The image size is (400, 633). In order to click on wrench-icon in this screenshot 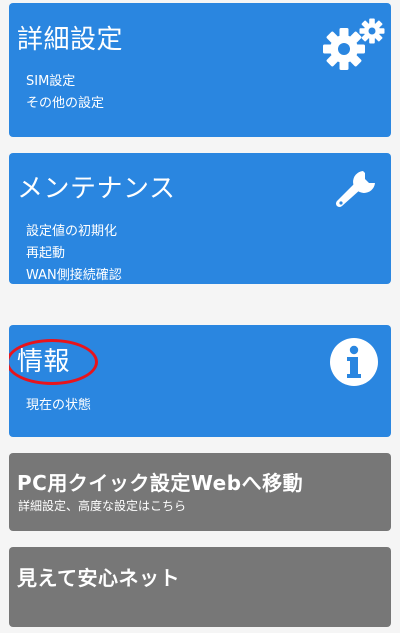, I will do `click(355, 189)`.